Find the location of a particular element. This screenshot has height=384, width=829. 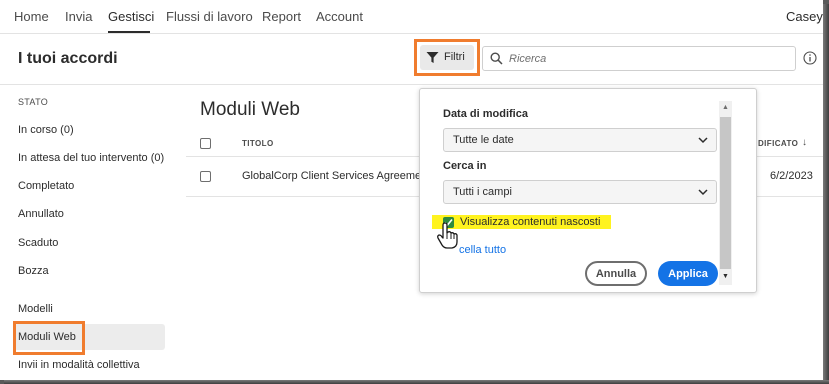

sidebar-item-waiting: In attesa del tuo intervento (0) is located at coordinates (91, 158).